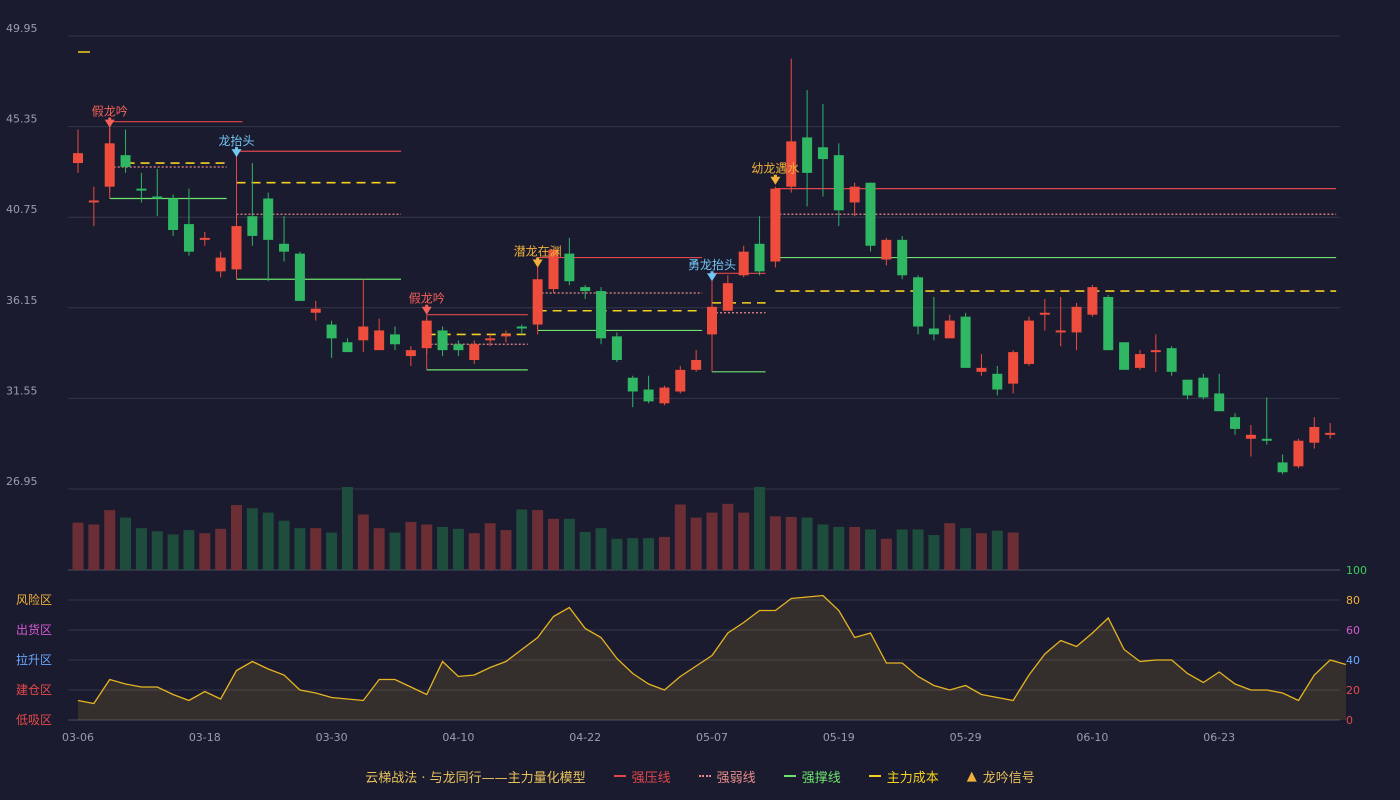  What do you see at coordinates (874, 776) in the screenshot?
I see `legend-swatch-main-cost` at bounding box center [874, 776].